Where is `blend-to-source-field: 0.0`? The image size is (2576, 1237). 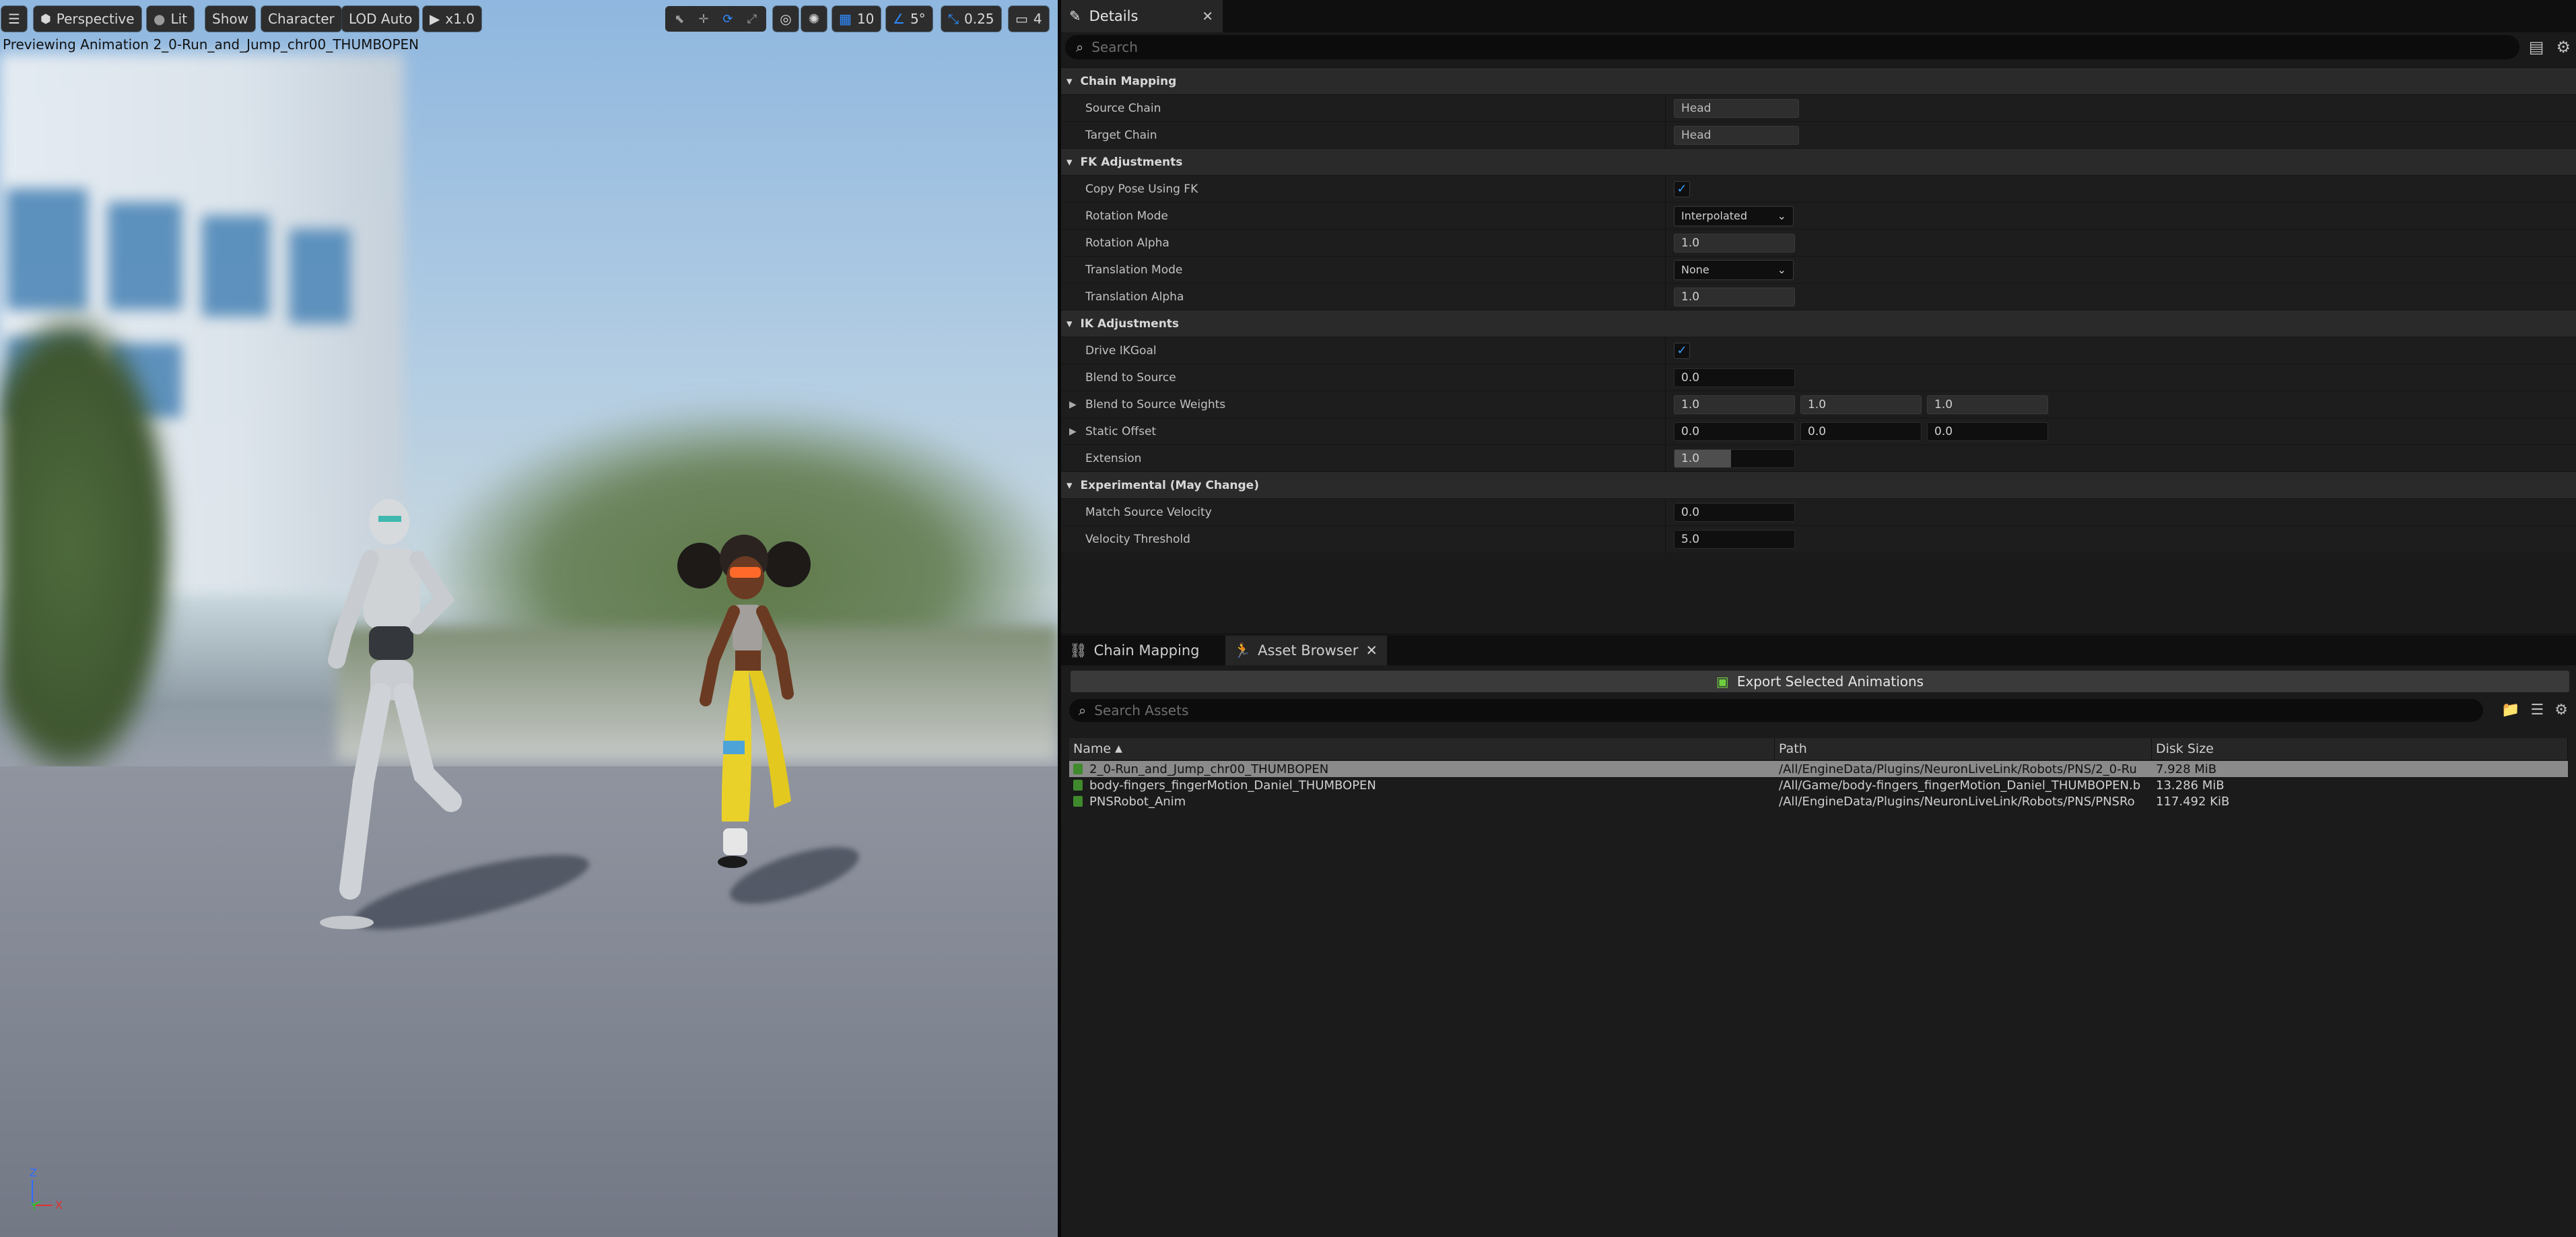
blend-to-source-field: 0.0 is located at coordinates (1734, 377).